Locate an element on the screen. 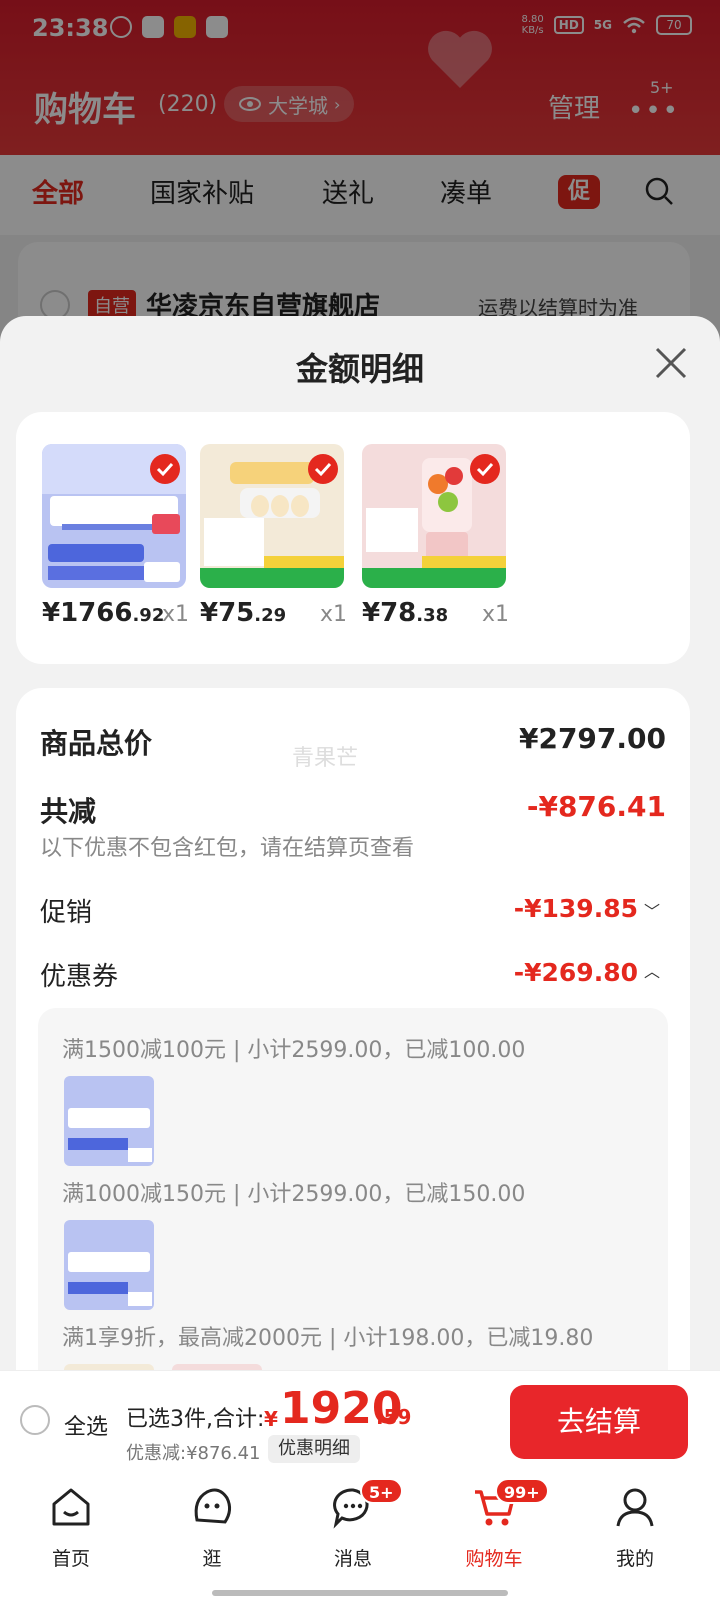  tab-profile-label: 我的 is located at coordinates (634, 1559).